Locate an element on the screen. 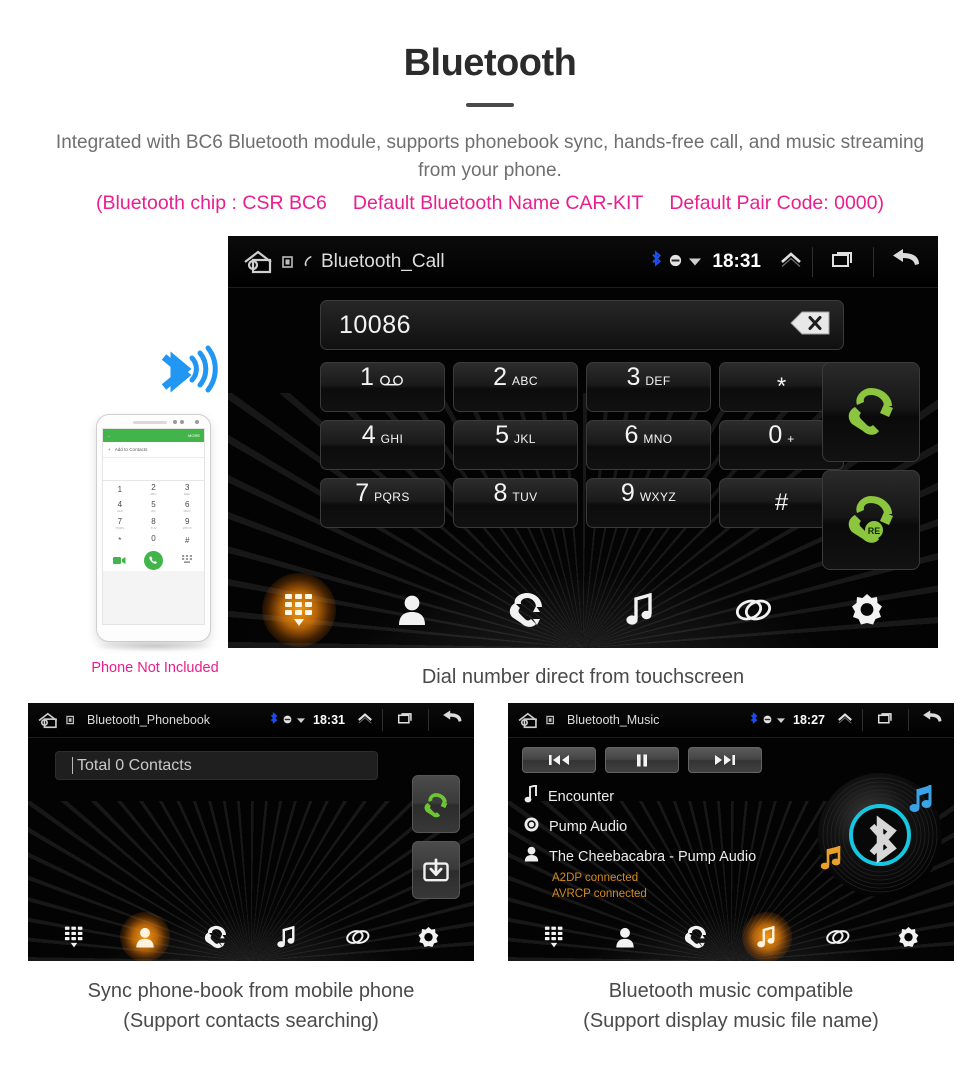 This screenshot has width=980, height=1091. next-track-button is located at coordinates (725, 760).